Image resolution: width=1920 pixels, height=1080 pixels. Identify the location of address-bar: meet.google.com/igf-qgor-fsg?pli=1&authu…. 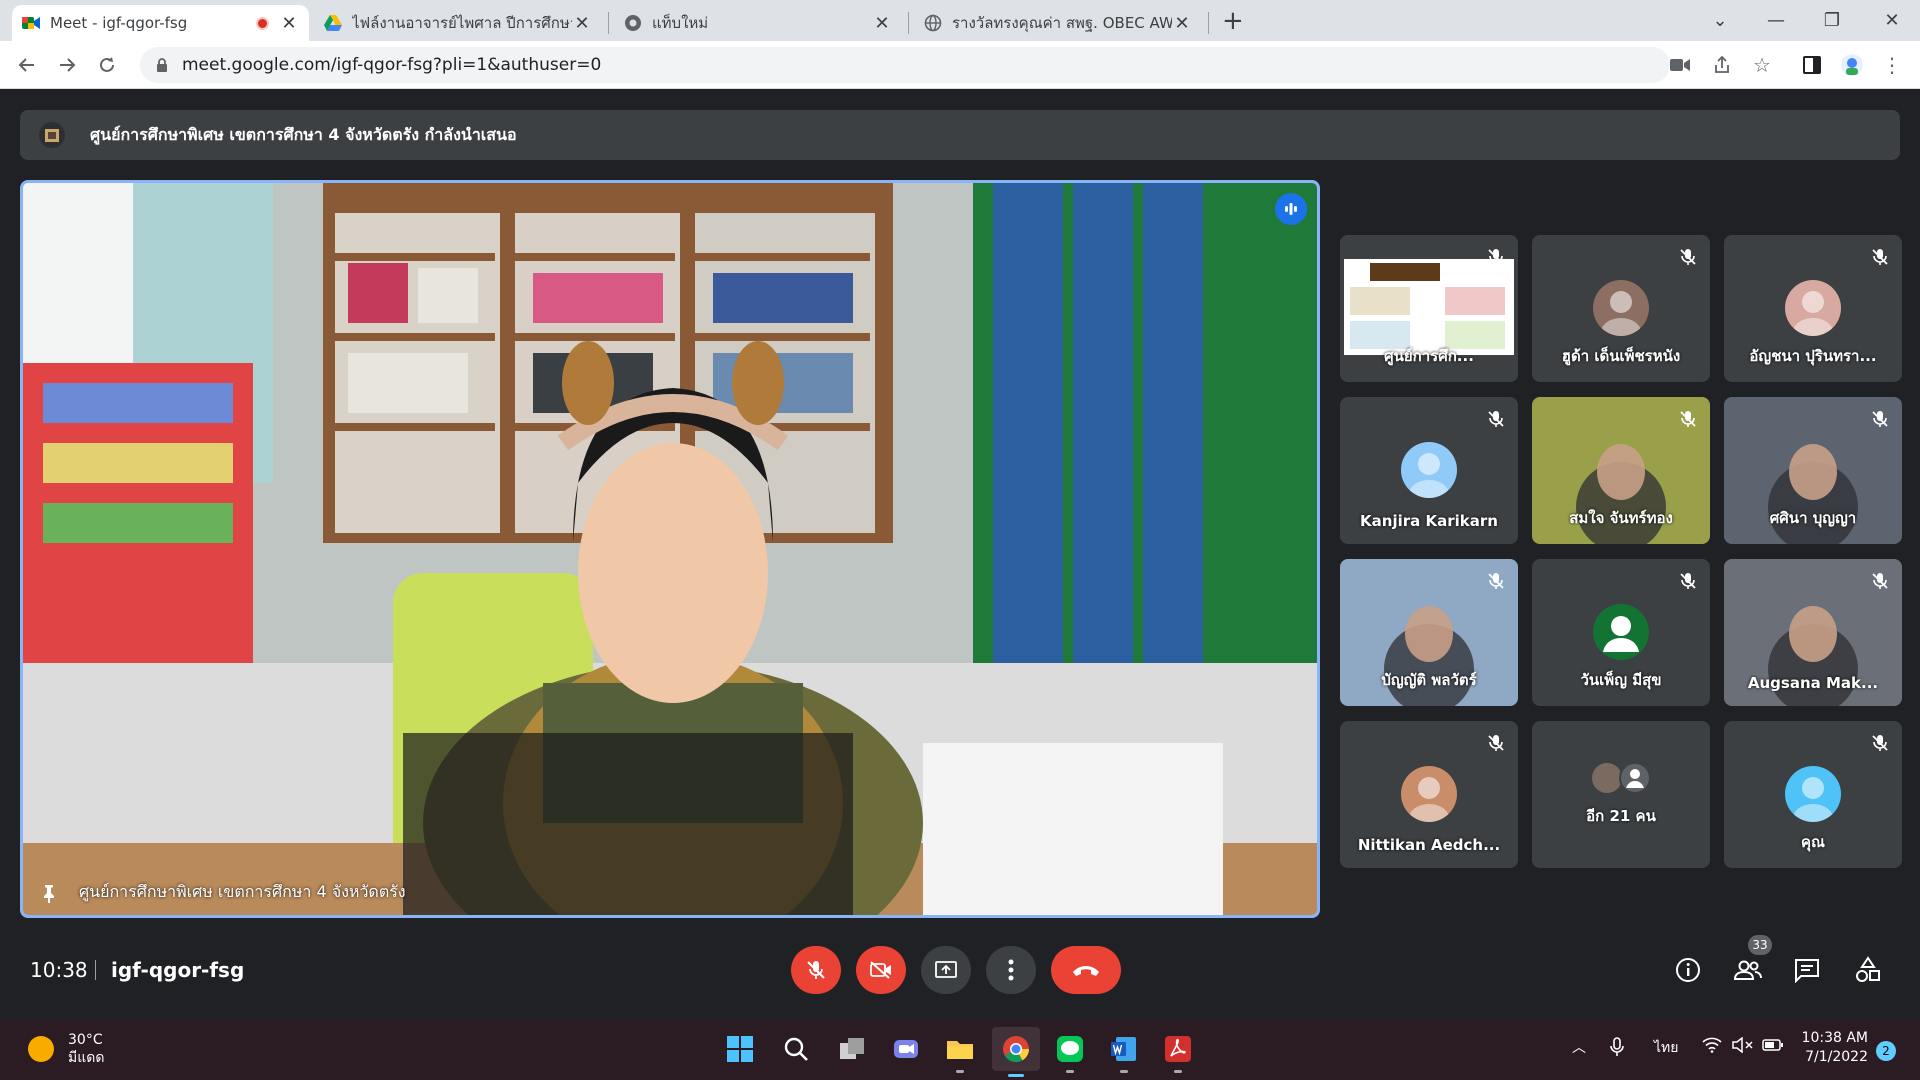
(905, 65).